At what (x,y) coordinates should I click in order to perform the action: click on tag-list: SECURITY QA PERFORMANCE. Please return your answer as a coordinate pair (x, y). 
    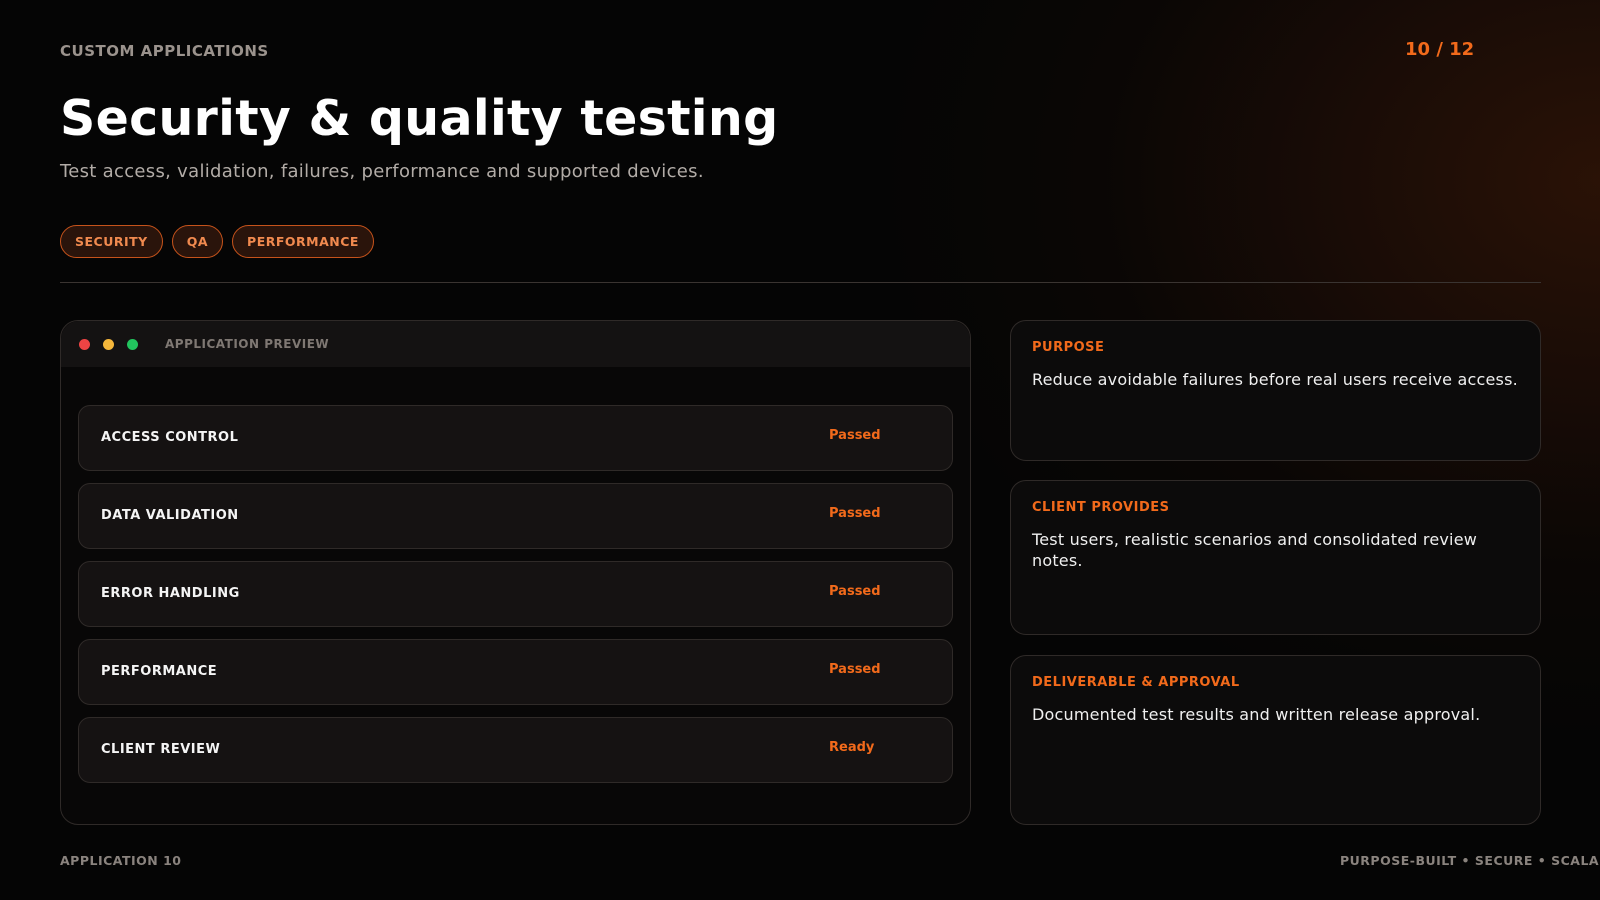
    Looking at the image, I should click on (217, 241).